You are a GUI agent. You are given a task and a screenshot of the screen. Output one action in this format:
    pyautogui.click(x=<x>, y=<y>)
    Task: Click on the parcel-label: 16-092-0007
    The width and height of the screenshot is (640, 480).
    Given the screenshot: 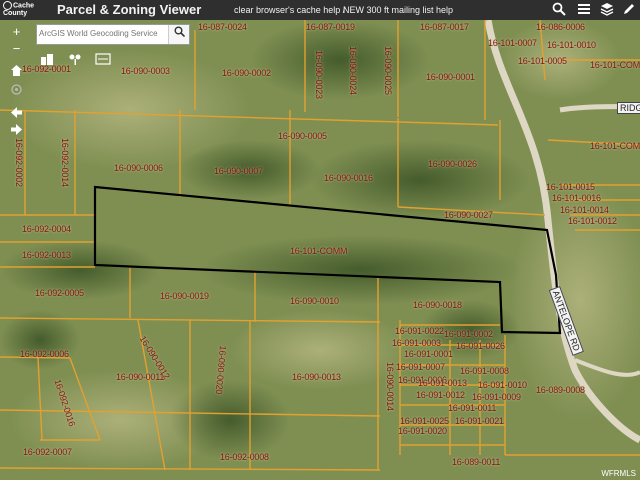 What is the action you would take?
    pyautogui.click(x=47, y=452)
    